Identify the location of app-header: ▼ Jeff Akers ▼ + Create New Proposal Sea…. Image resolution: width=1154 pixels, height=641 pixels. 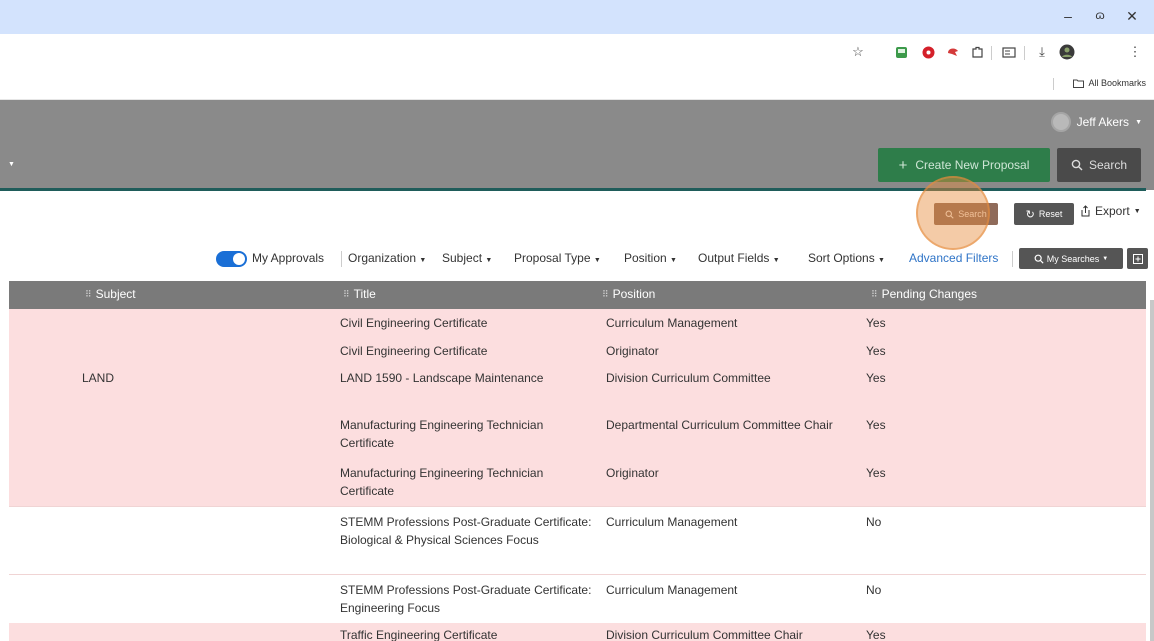
(577, 145).